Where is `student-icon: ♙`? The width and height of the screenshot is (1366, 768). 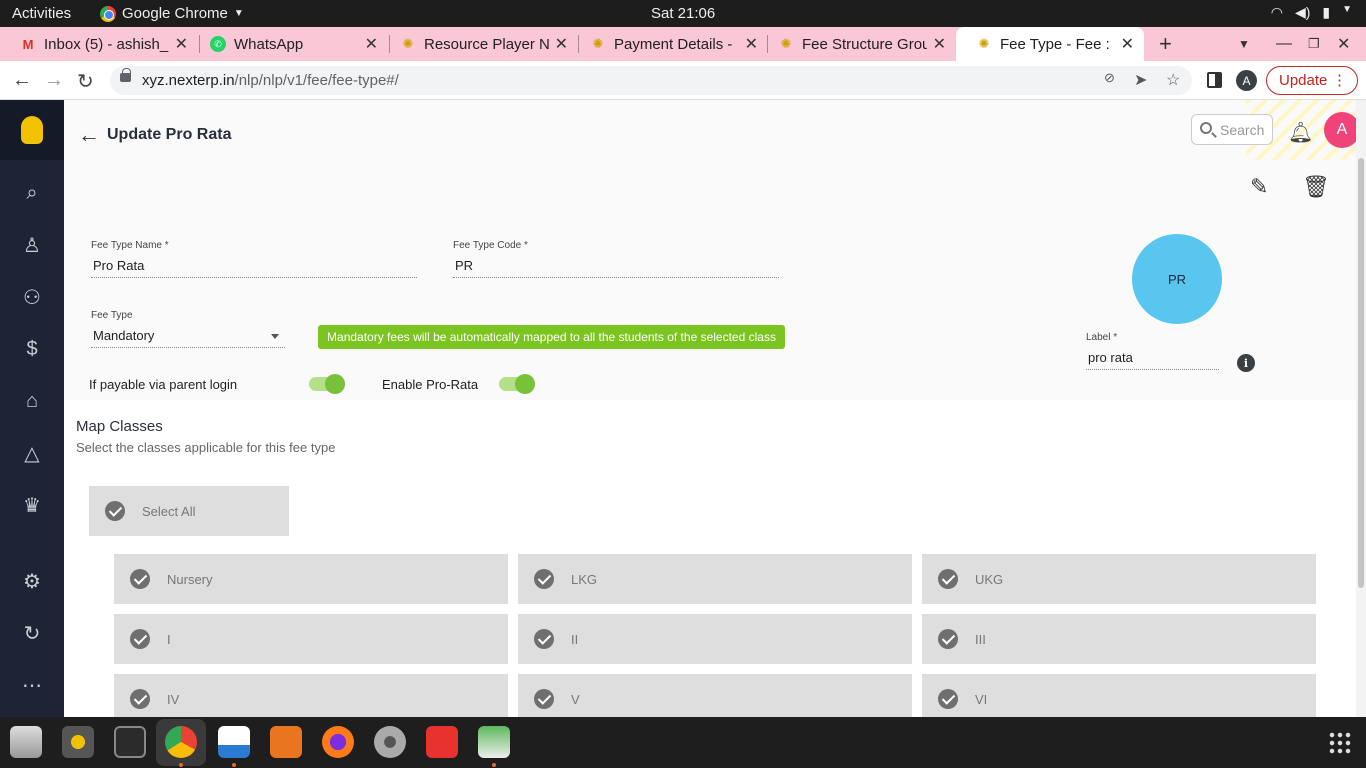 student-icon: ♙ is located at coordinates (32, 245).